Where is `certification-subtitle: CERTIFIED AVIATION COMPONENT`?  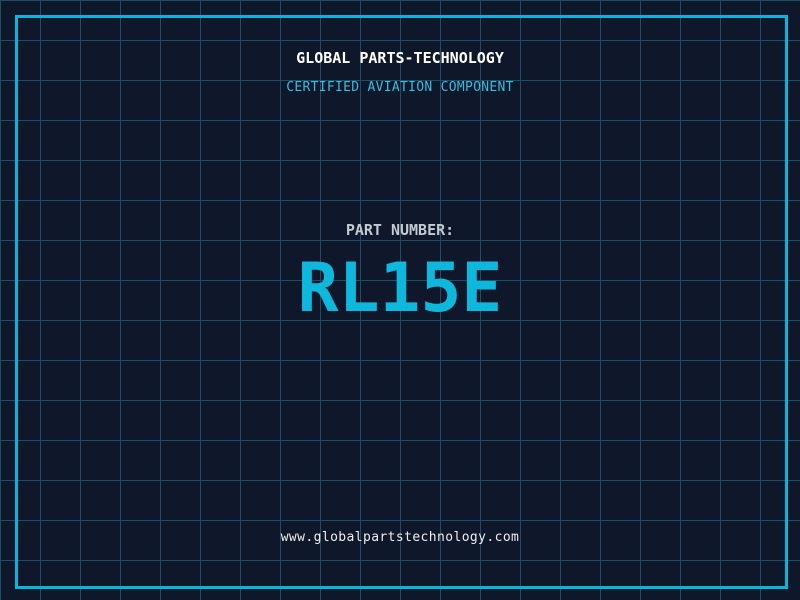
certification-subtitle: CERTIFIED AVIATION COMPONENT is located at coordinates (400, 87).